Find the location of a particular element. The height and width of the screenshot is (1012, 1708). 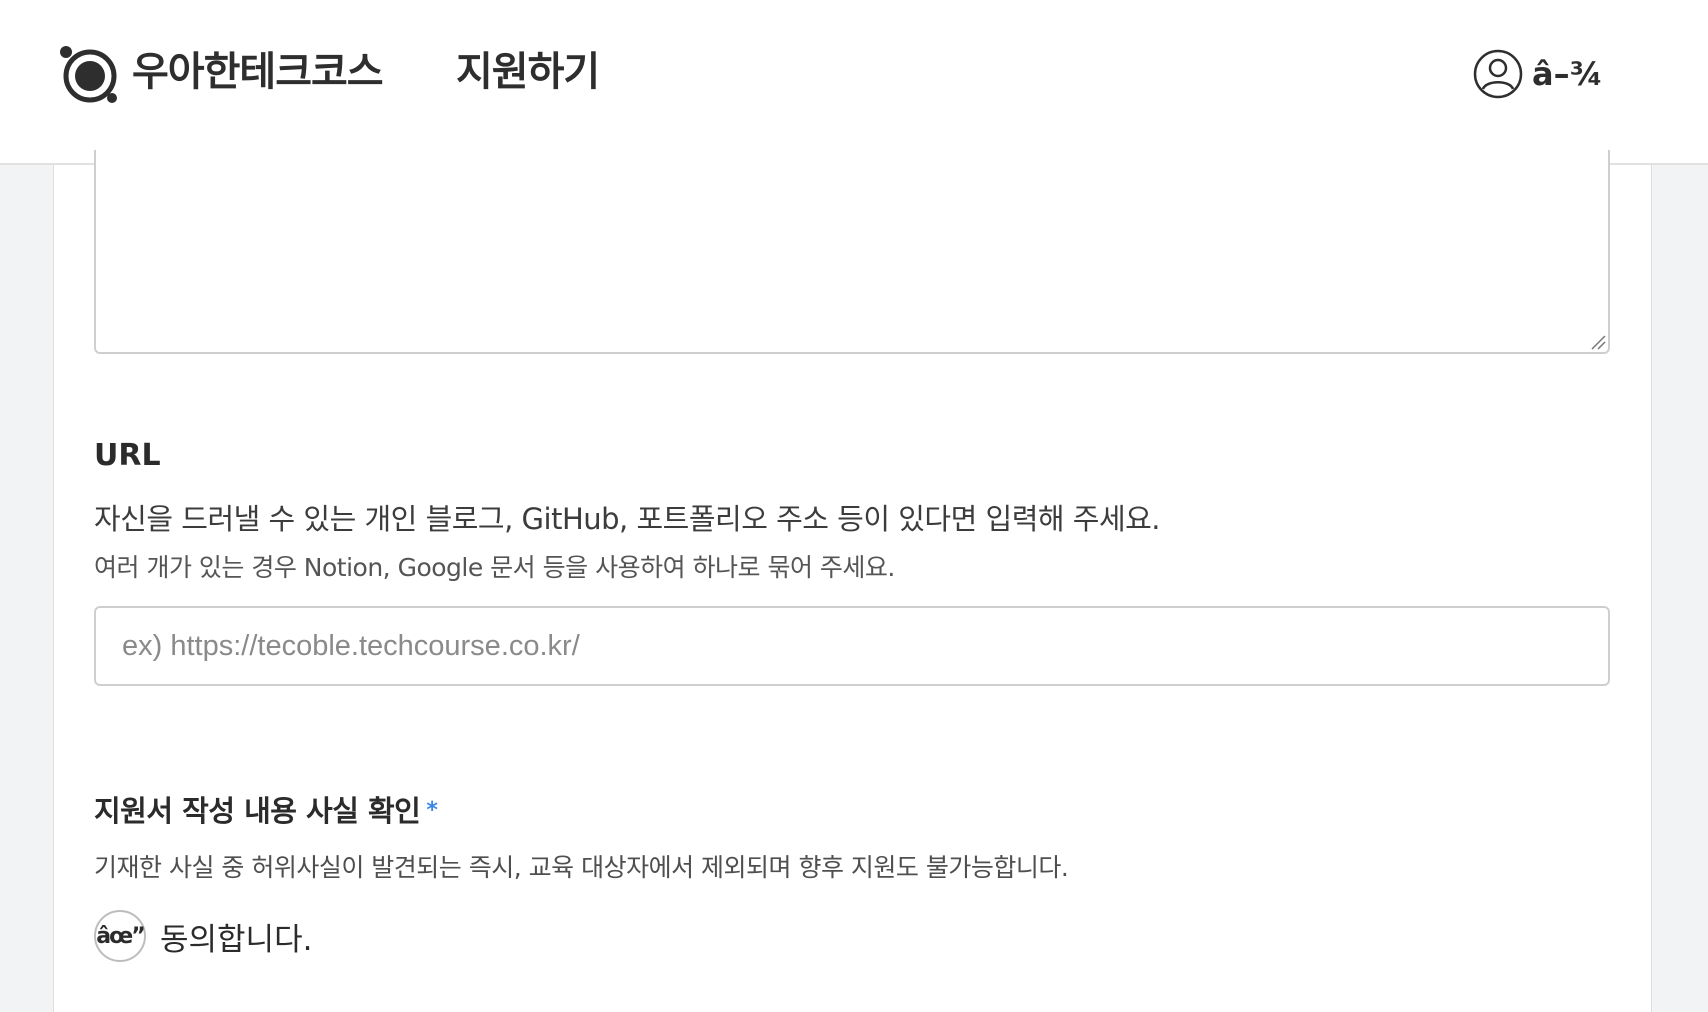

agree-checkbox-row: âœ” 동의합니다. is located at coordinates (203, 936).